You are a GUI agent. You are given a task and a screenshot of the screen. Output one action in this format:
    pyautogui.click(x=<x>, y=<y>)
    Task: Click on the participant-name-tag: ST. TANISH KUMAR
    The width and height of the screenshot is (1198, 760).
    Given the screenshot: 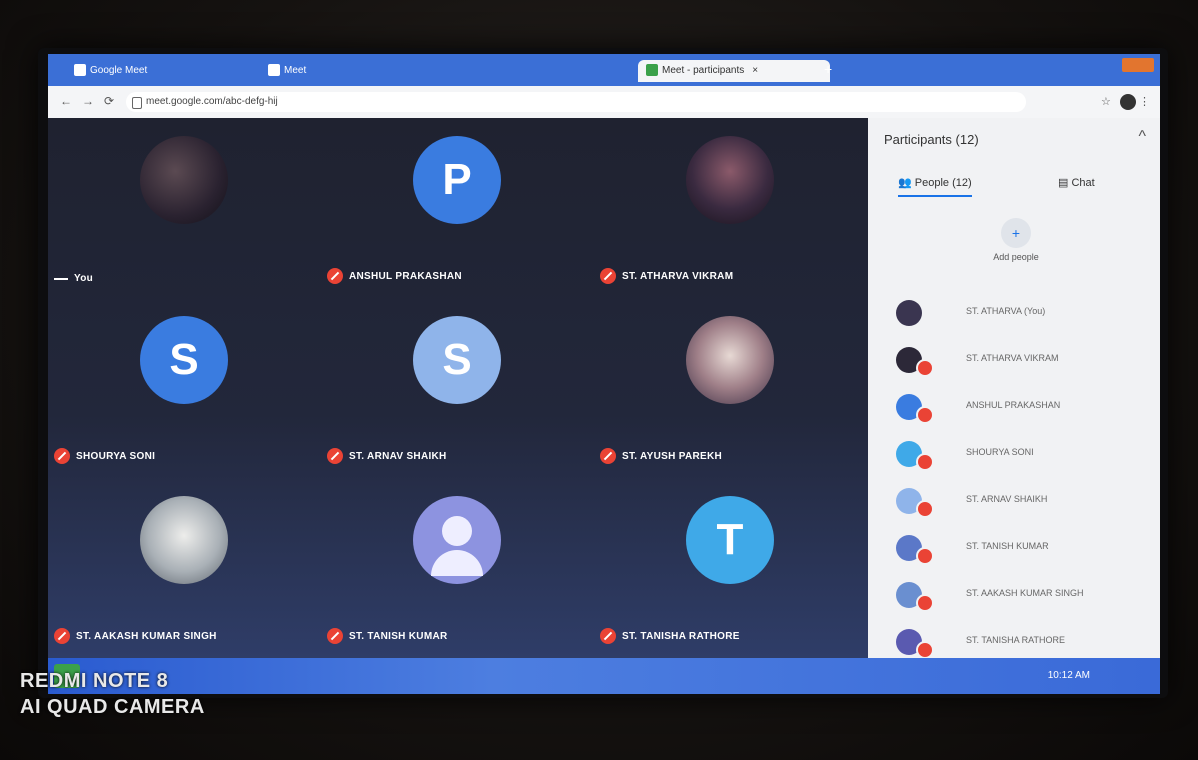 What is the action you would take?
    pyautogui.click(x=387, y=636)
    